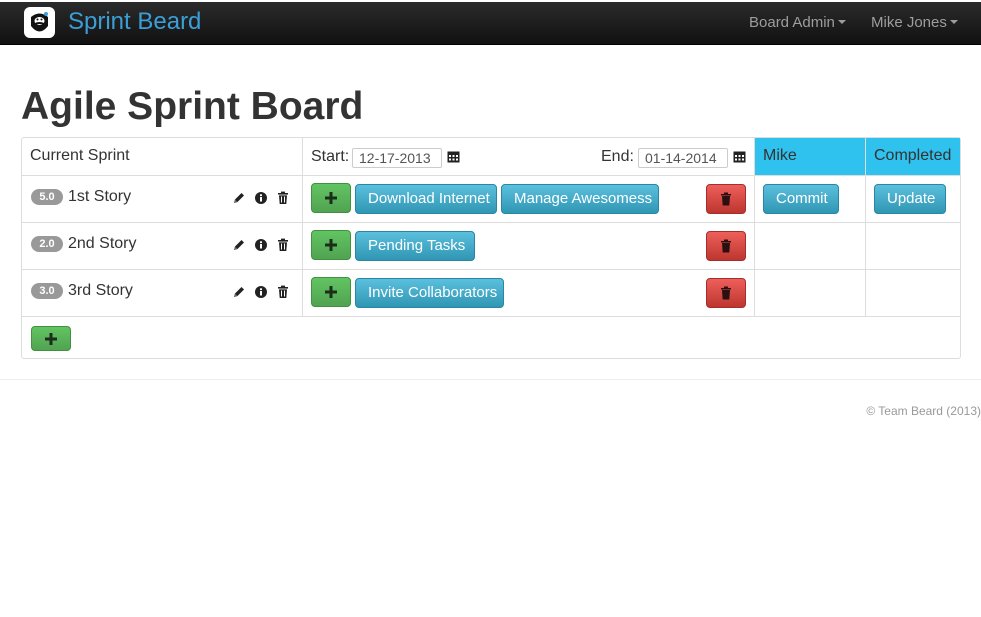 This screenshot has width=981, height=617. I want to click on board-admin-label: Board Admin, so click(792, 22).